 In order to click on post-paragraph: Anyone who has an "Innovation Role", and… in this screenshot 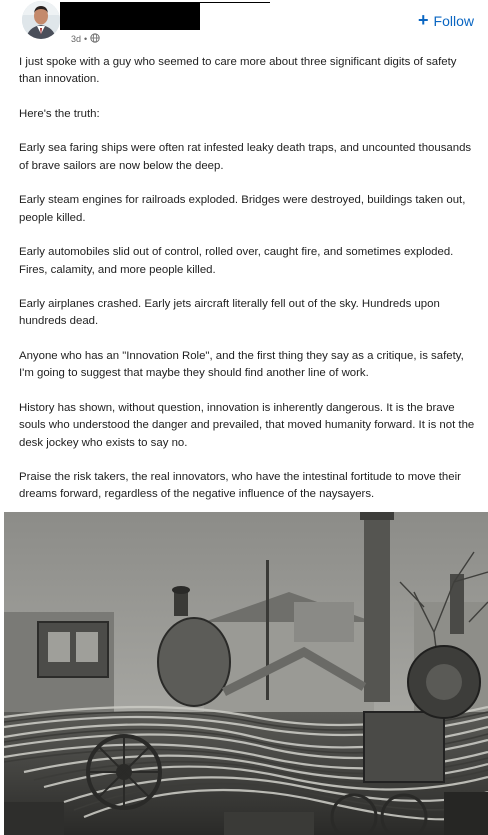, I will do `click(241, 365)`.